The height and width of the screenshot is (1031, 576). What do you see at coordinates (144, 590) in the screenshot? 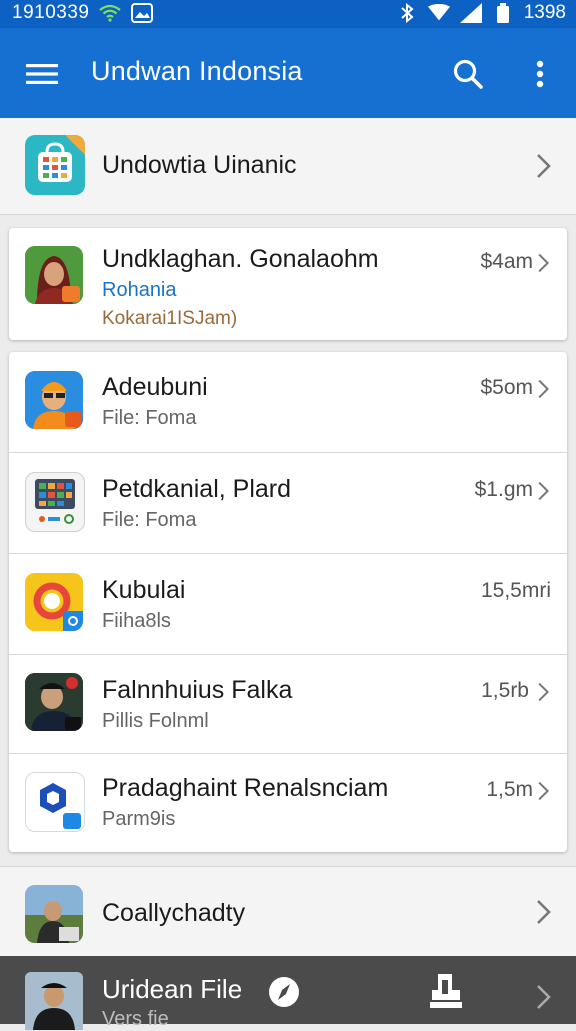
I see `list-item-title: Kubulai` at bounding box center [144, 590].